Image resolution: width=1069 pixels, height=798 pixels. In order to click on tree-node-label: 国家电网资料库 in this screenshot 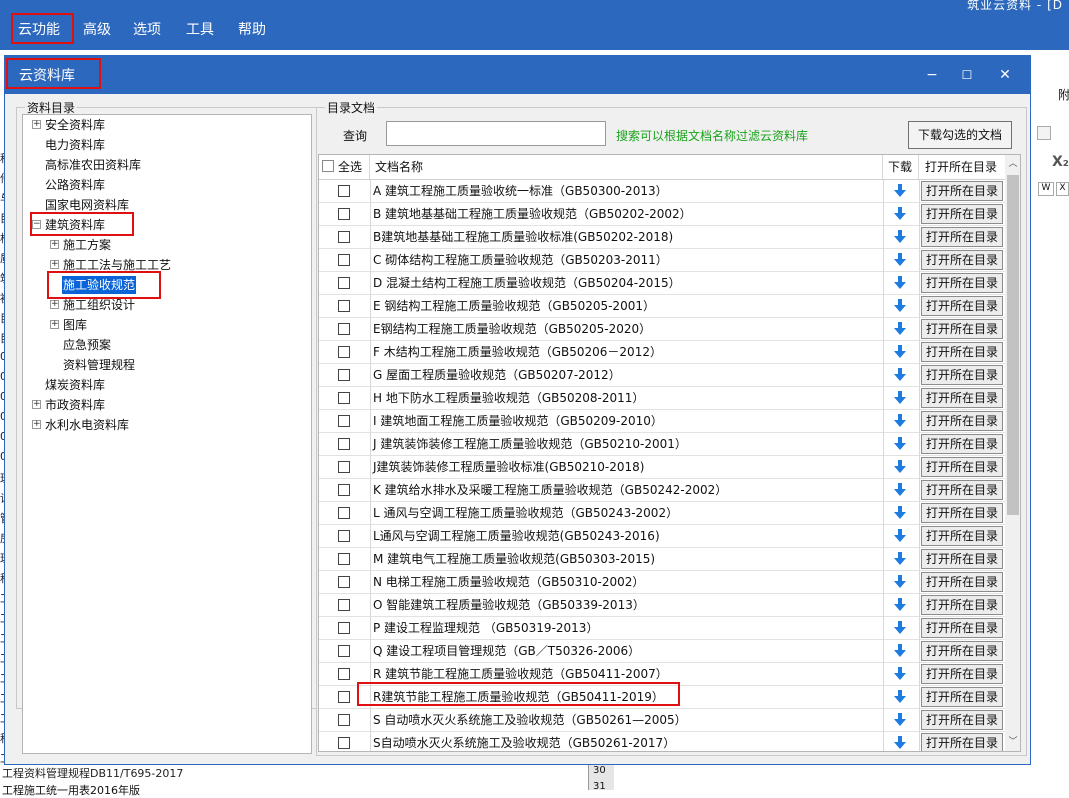, I will do `click(87, 205)`.